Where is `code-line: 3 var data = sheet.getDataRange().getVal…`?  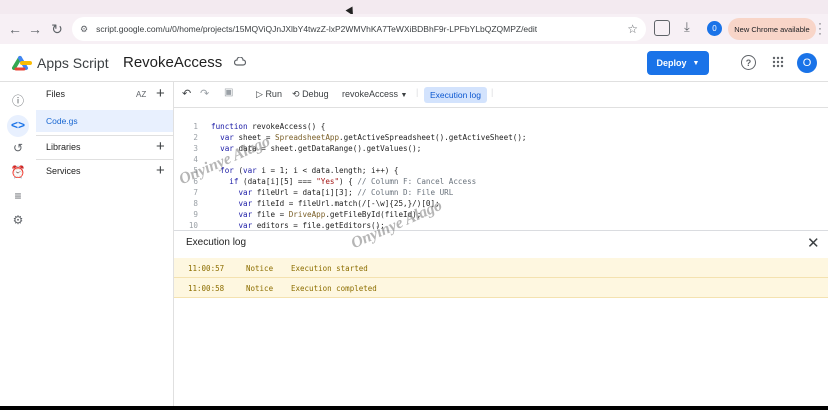
code-line: 3 var data = sheet.getDataRange().getVal… is located at coordinates (501, 149).